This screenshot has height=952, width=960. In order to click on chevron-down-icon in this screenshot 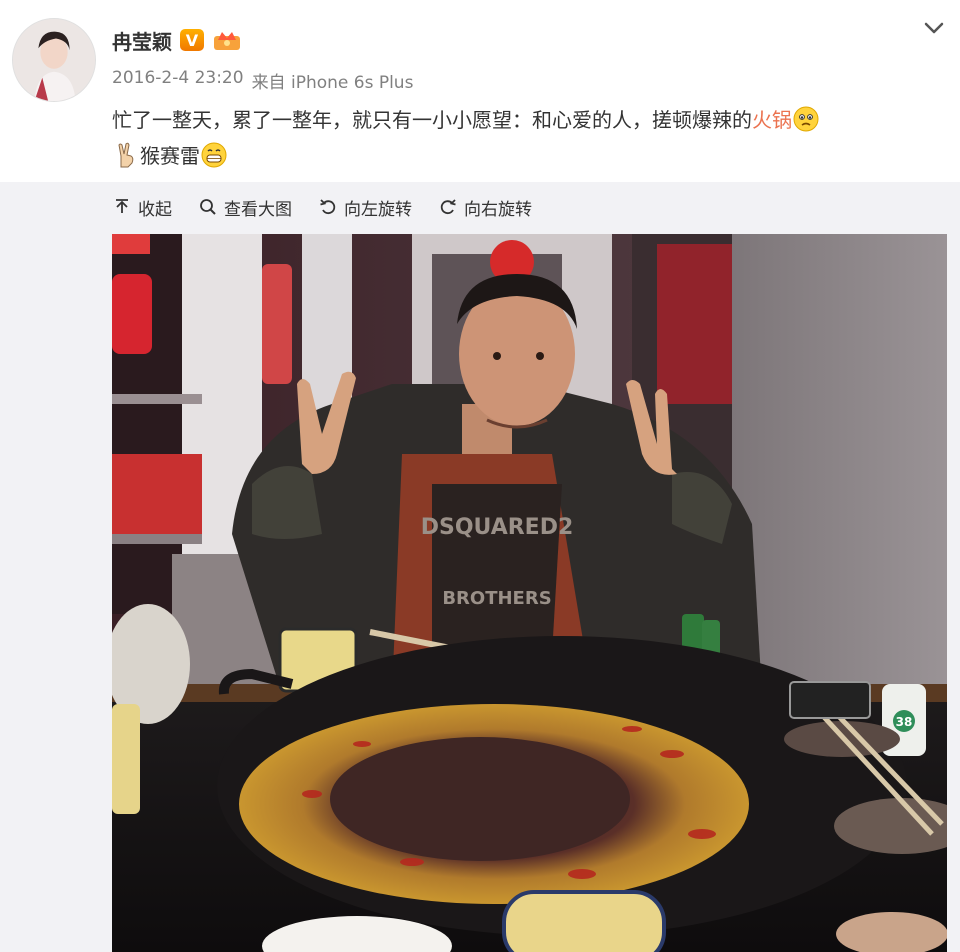, I will do `click(934, 28)`.